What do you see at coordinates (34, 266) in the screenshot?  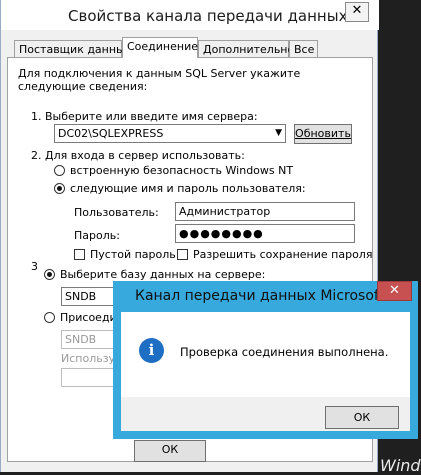 I see `step3-label: 3` at bounding box center [34, 266].